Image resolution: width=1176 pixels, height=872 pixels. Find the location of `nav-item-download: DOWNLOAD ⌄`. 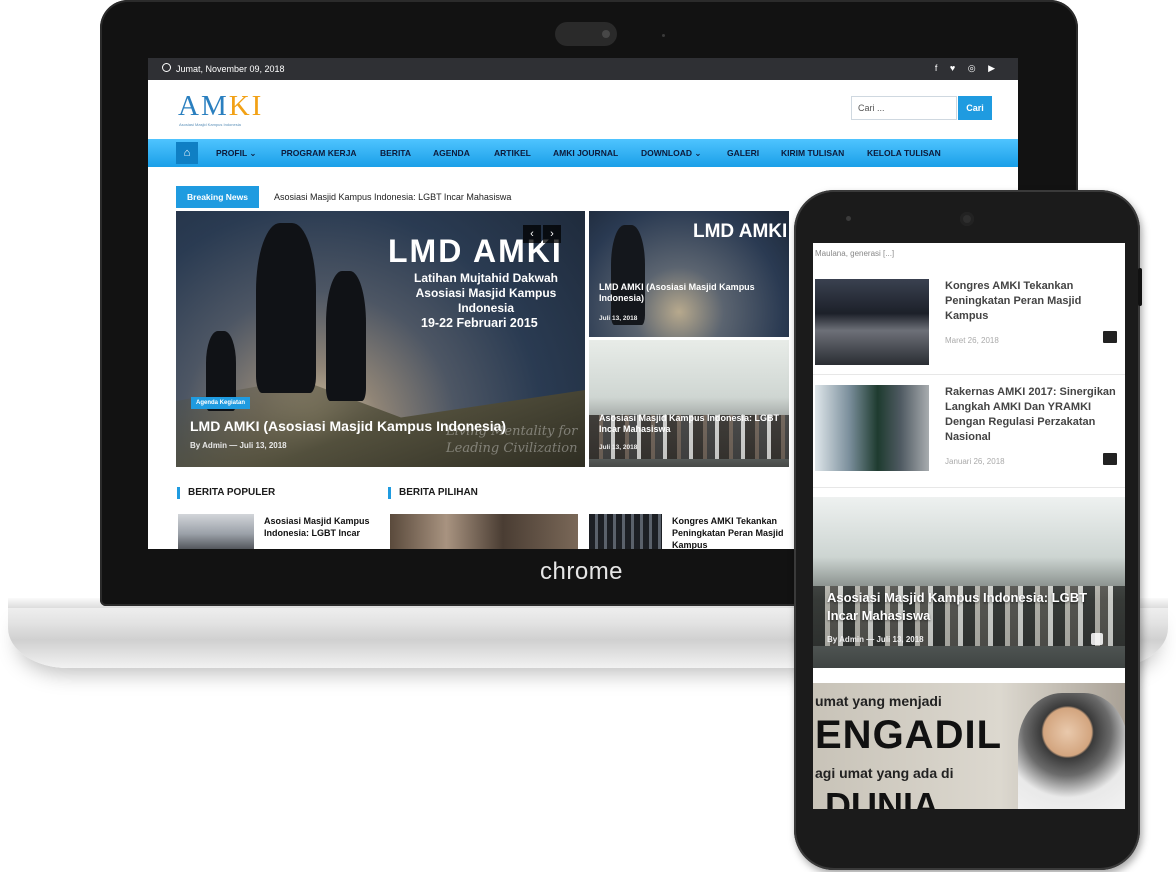

nav-item-download: DOWNLOAD ⌄ is located at coordinates (671, 153).